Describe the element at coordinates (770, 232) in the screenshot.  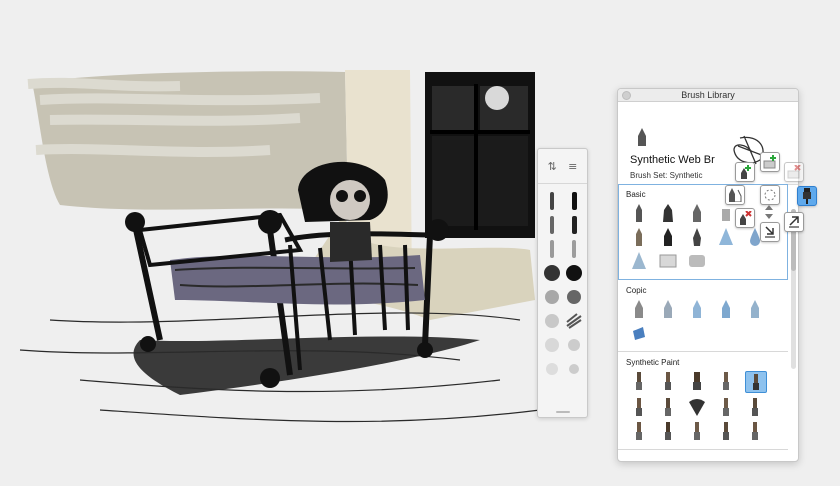
I see `import-brush-icon` at that location.